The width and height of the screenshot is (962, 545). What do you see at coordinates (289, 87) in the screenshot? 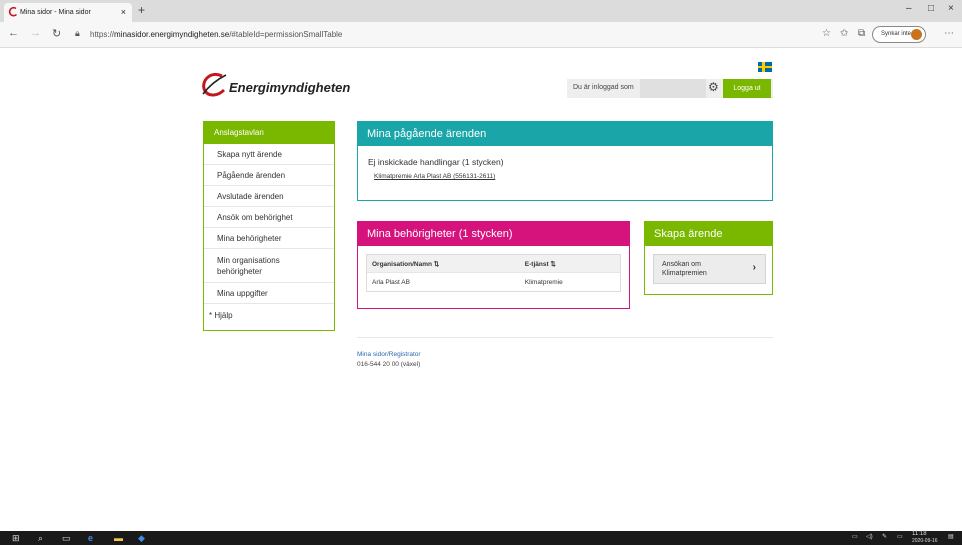
I see `logo-text: Energimyndigheten` at bounding box center [289, 87].